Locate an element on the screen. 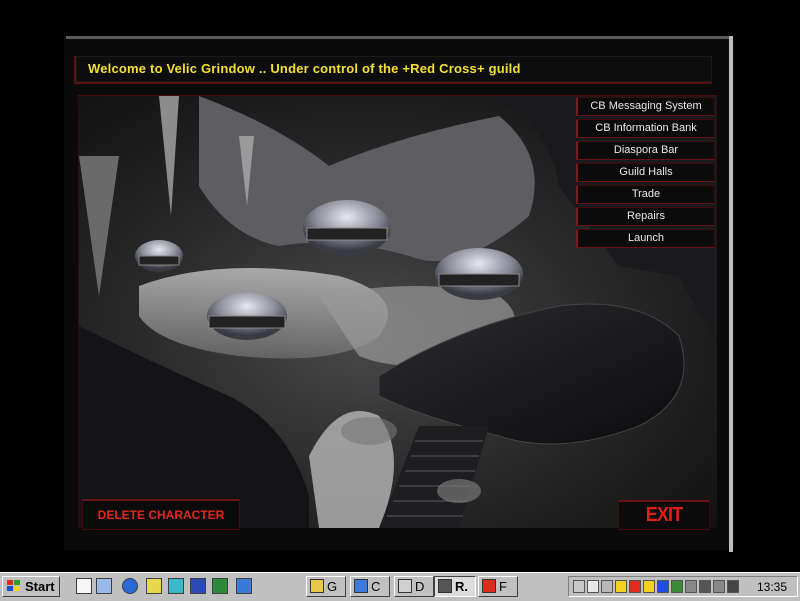 The height and width of the screenshot is (601, 800). word-icon is located at coordinates (198, 586).